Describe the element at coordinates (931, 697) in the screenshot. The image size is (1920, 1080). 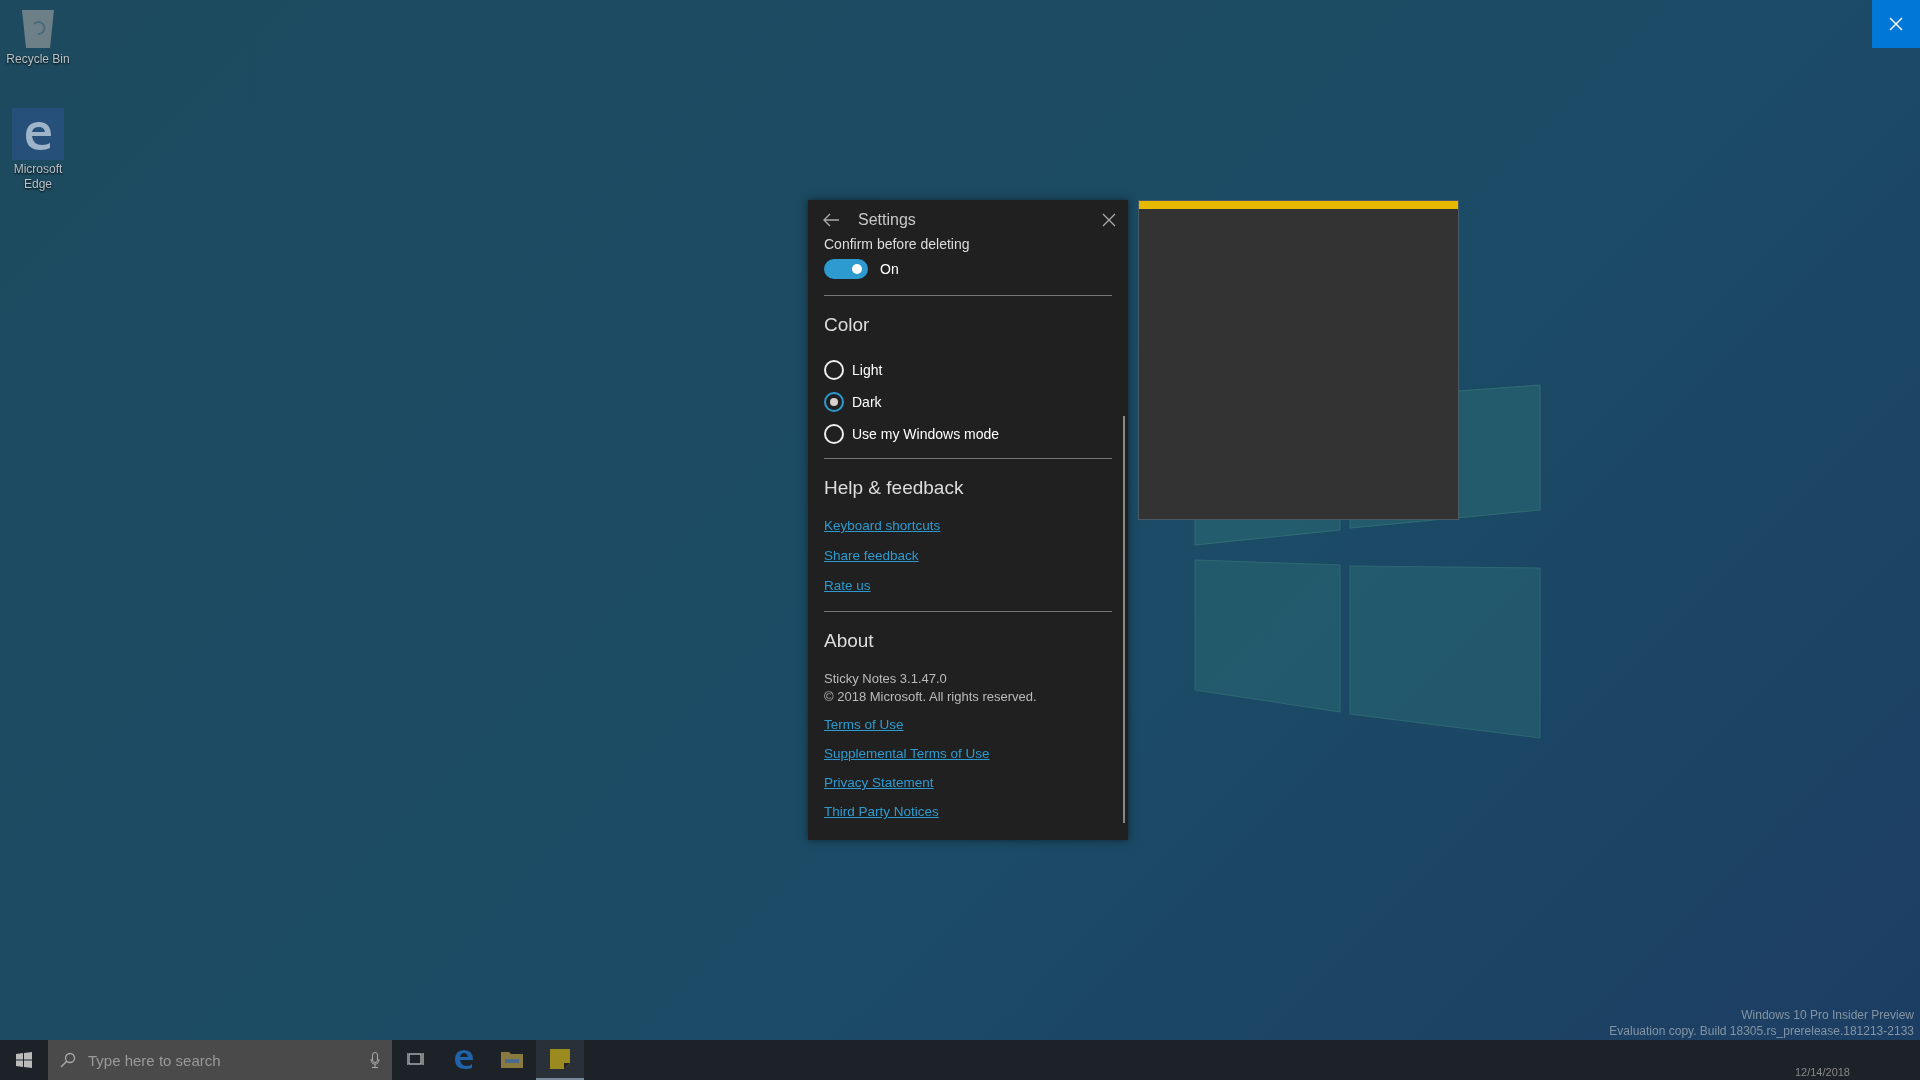
I see `copyright-text: © 2018 Microsoft. All rights reserved.` at that location.